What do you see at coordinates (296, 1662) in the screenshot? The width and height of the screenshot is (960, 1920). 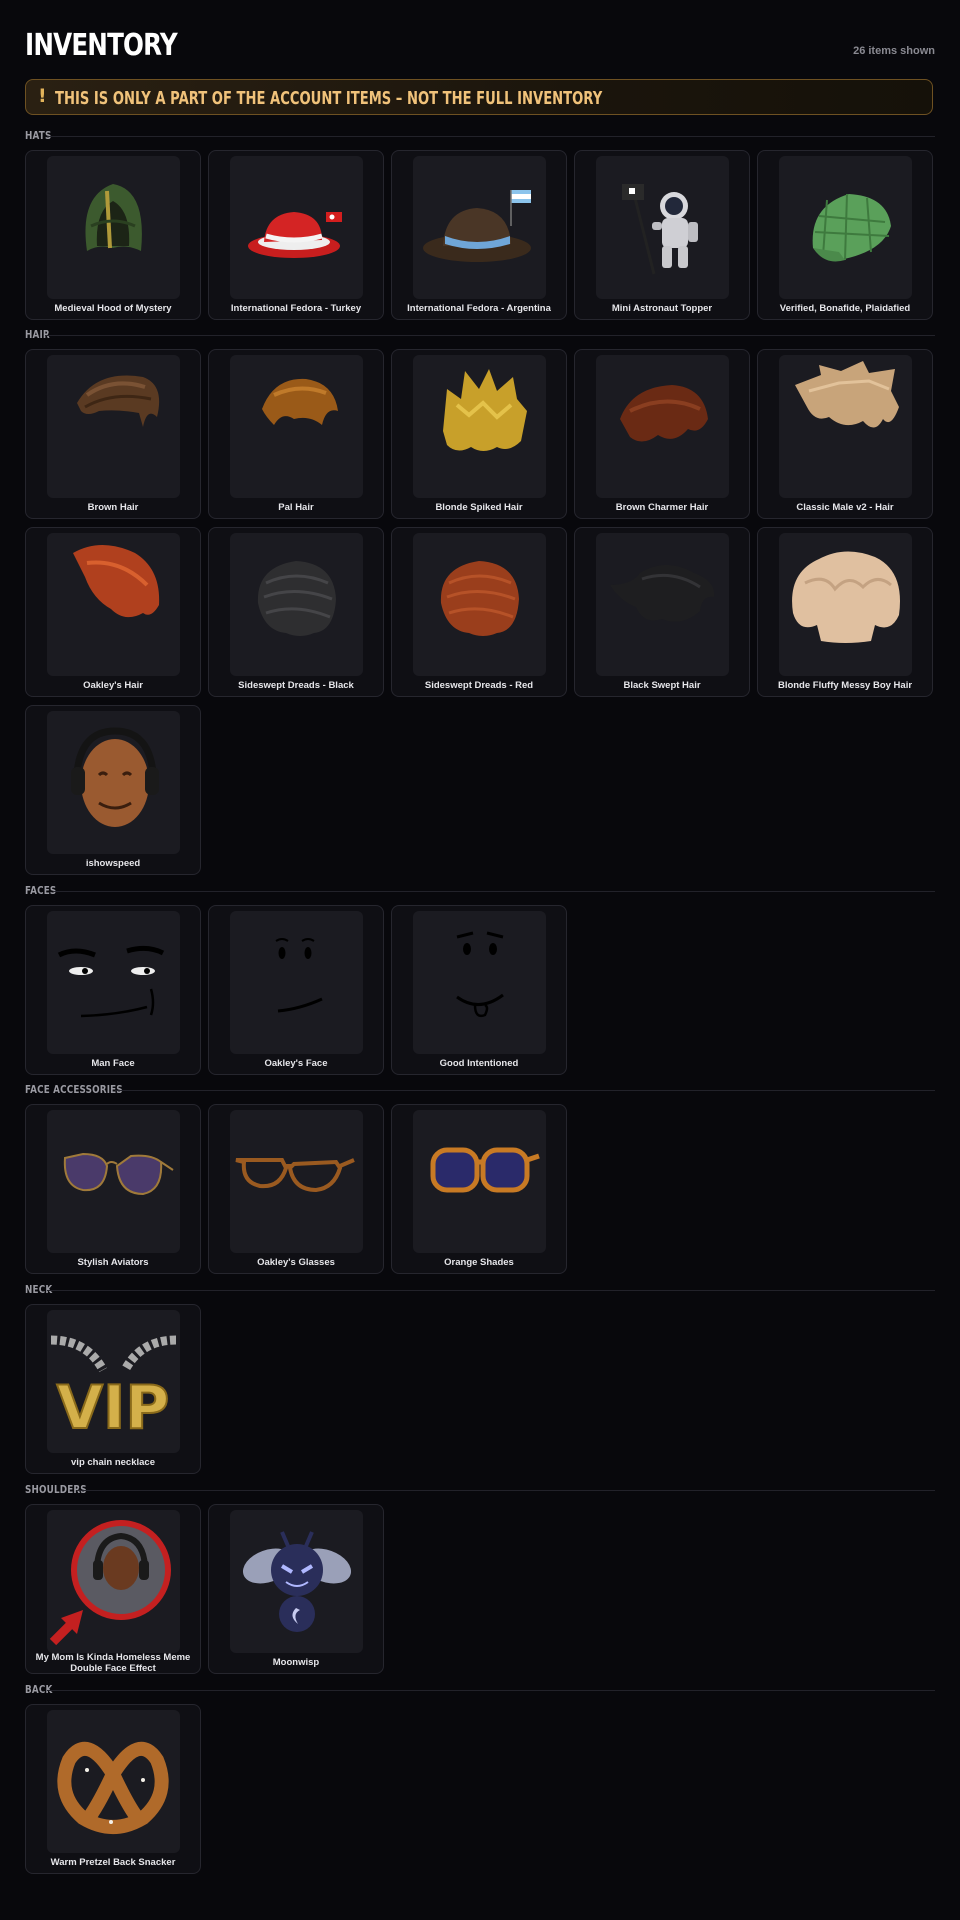 I see `item-name: Moonwisp` at bounding box center [296, 1662].